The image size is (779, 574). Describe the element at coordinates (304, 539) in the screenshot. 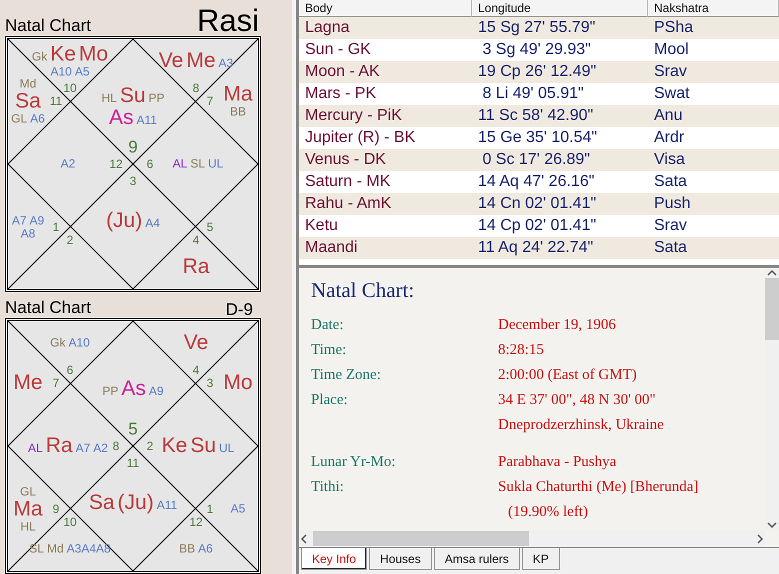

I see `scroll-left-icon` at that location.